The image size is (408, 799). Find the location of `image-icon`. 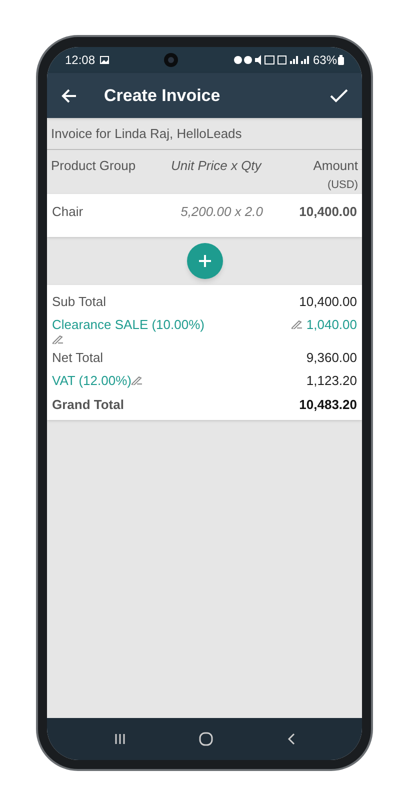

image-icon is located at coordinates (105, 60).